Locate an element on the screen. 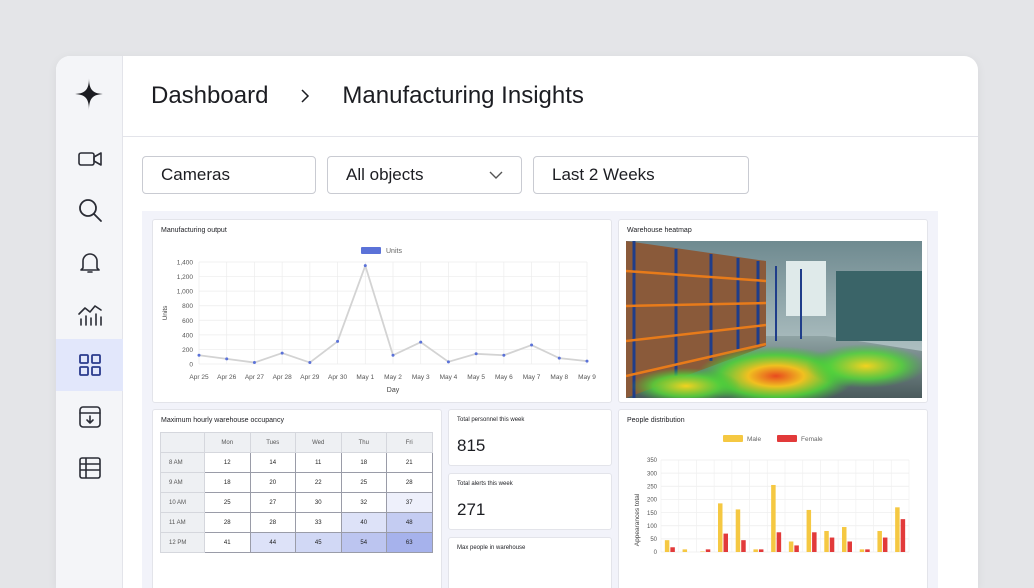 This screenshot has height=588, width=1034. table-cell: 63 is located at coordinates (409, 542).